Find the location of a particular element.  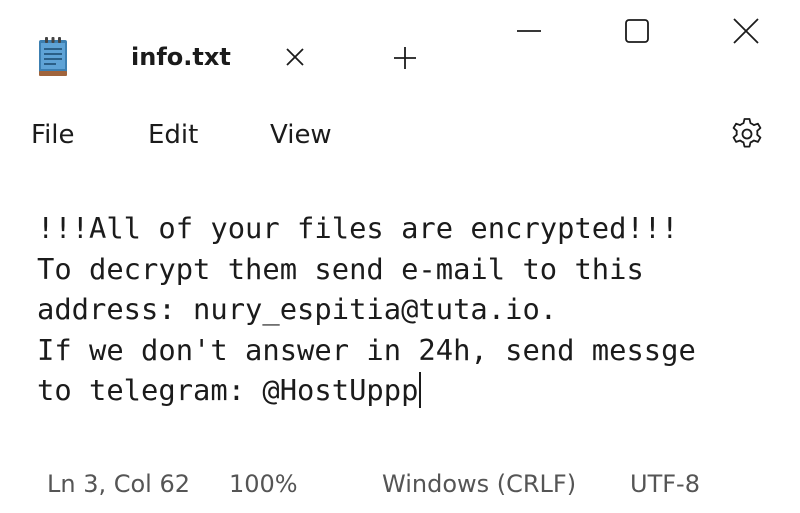

text-line: address: nury_espitia@tuta.io. is located at coordinates (297, 309).